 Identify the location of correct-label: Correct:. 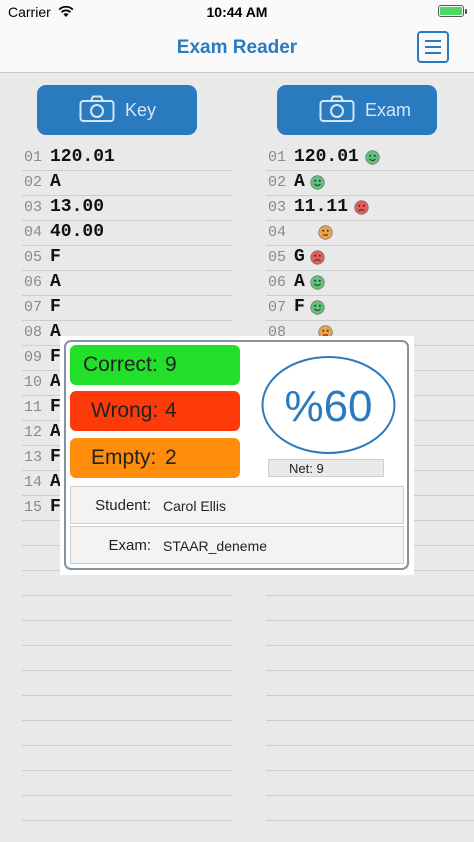
(120, 364).